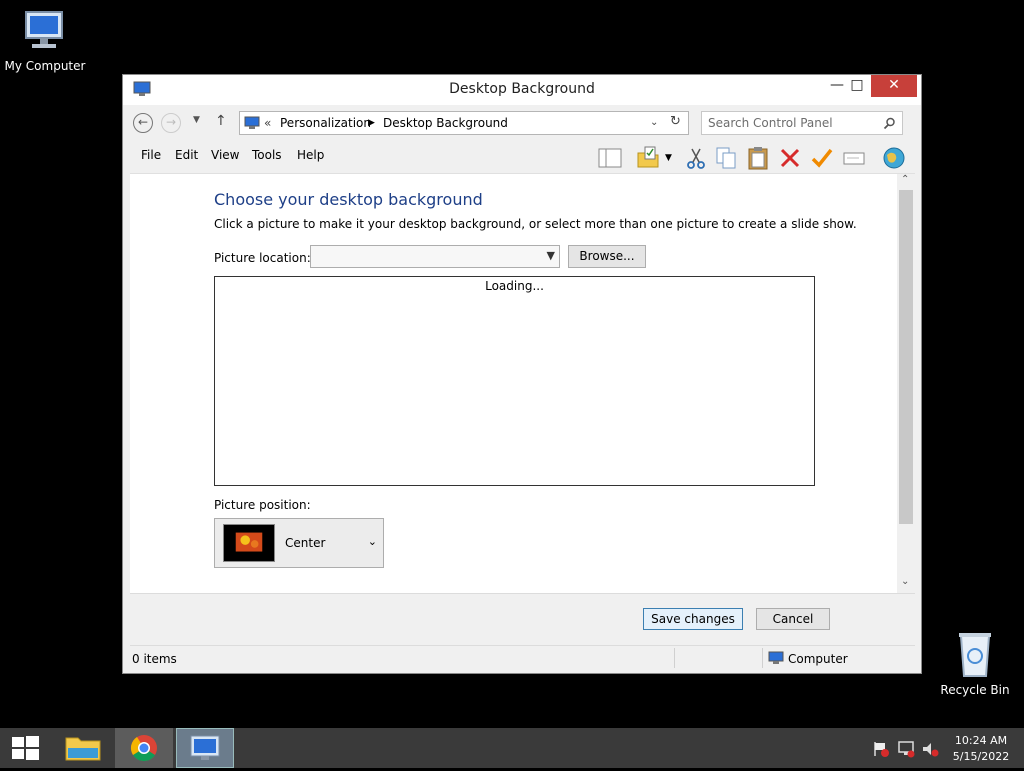 Image resolution: width=1024 pixels, height=771 pixels. What do you see at coordinates (894, 86) in the screenshot?
I see `close-button: ✕` at bounding box center [894, 86].